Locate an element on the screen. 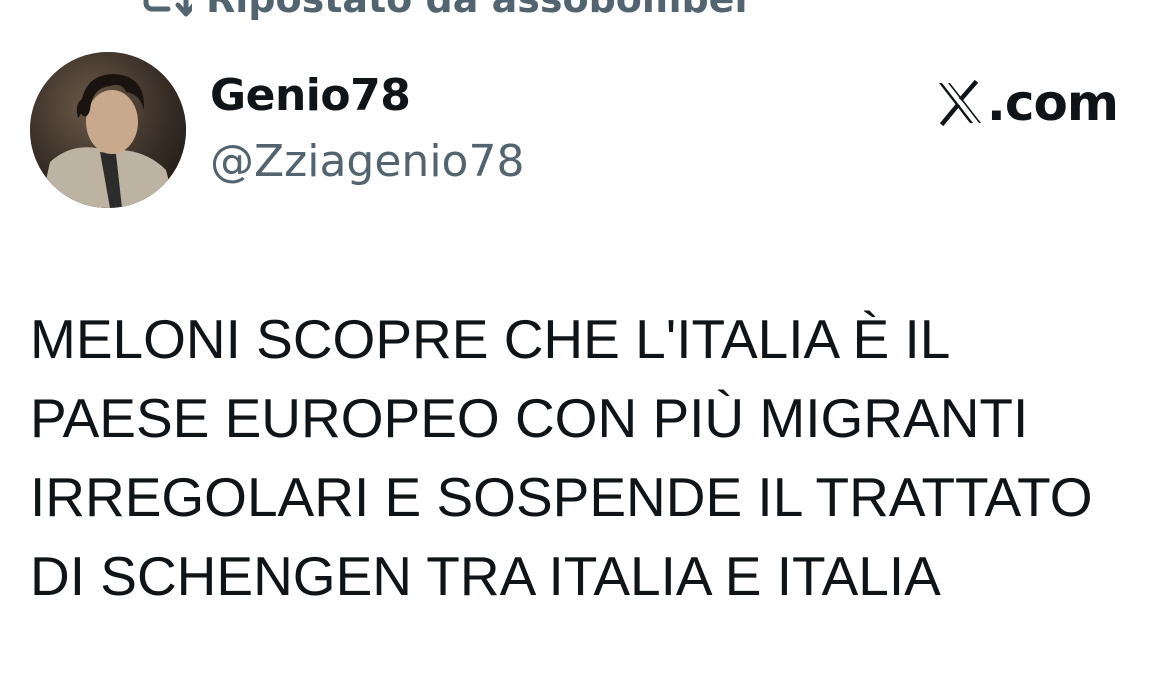 Image resolution: width=1170 pixels, height=683 pixels. tweet-line: DI SCHENGEN TRA ITALIA E ITALIA is located at coordinates (485, 576).